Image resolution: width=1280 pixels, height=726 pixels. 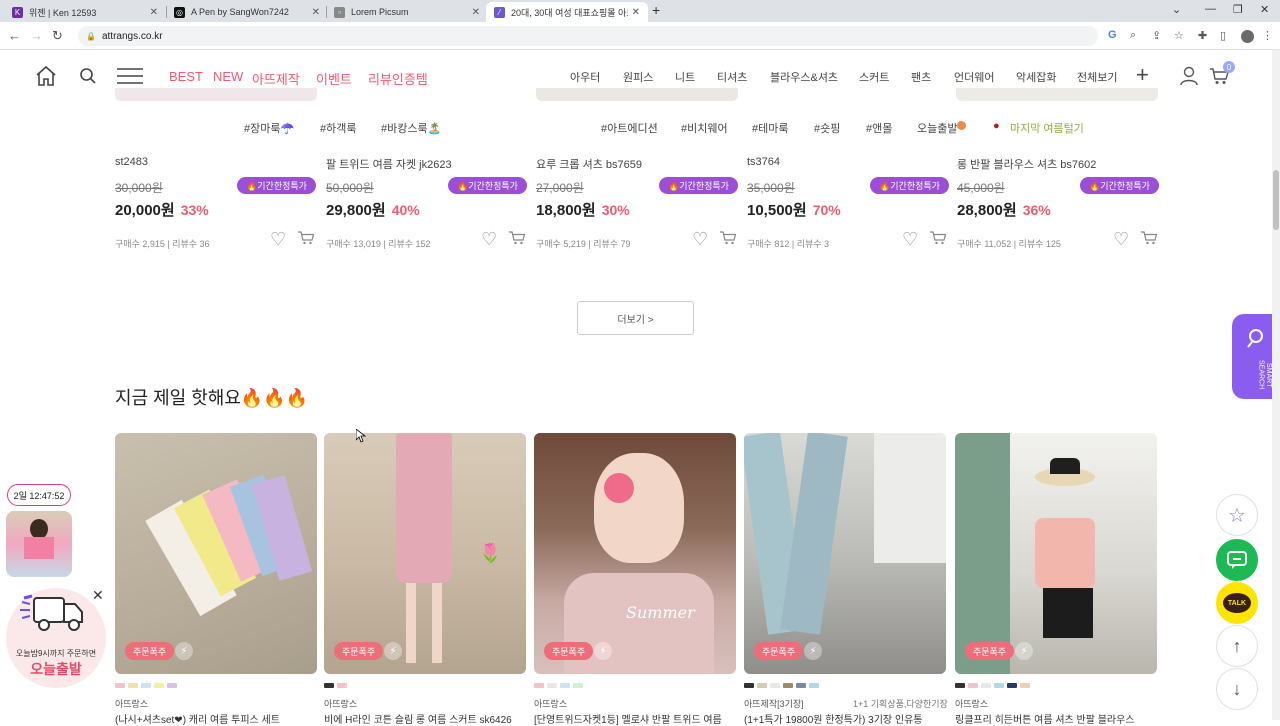 I want to click on back-icon: ←, so click(x=14, y=35).